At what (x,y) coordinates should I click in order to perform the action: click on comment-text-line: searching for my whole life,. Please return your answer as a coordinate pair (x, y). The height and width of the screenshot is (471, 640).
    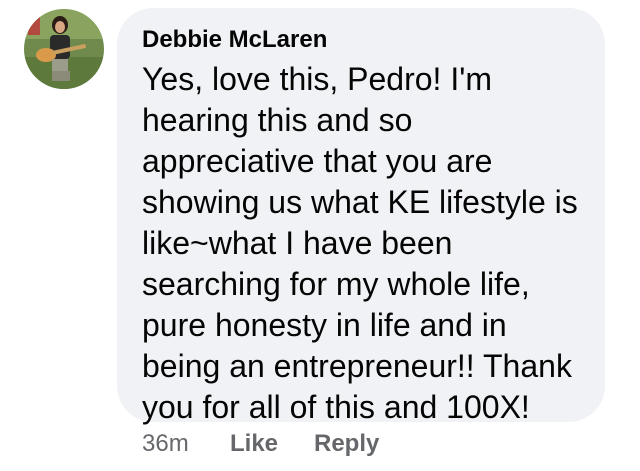
    Looking at the image, I should click on (336, 284).